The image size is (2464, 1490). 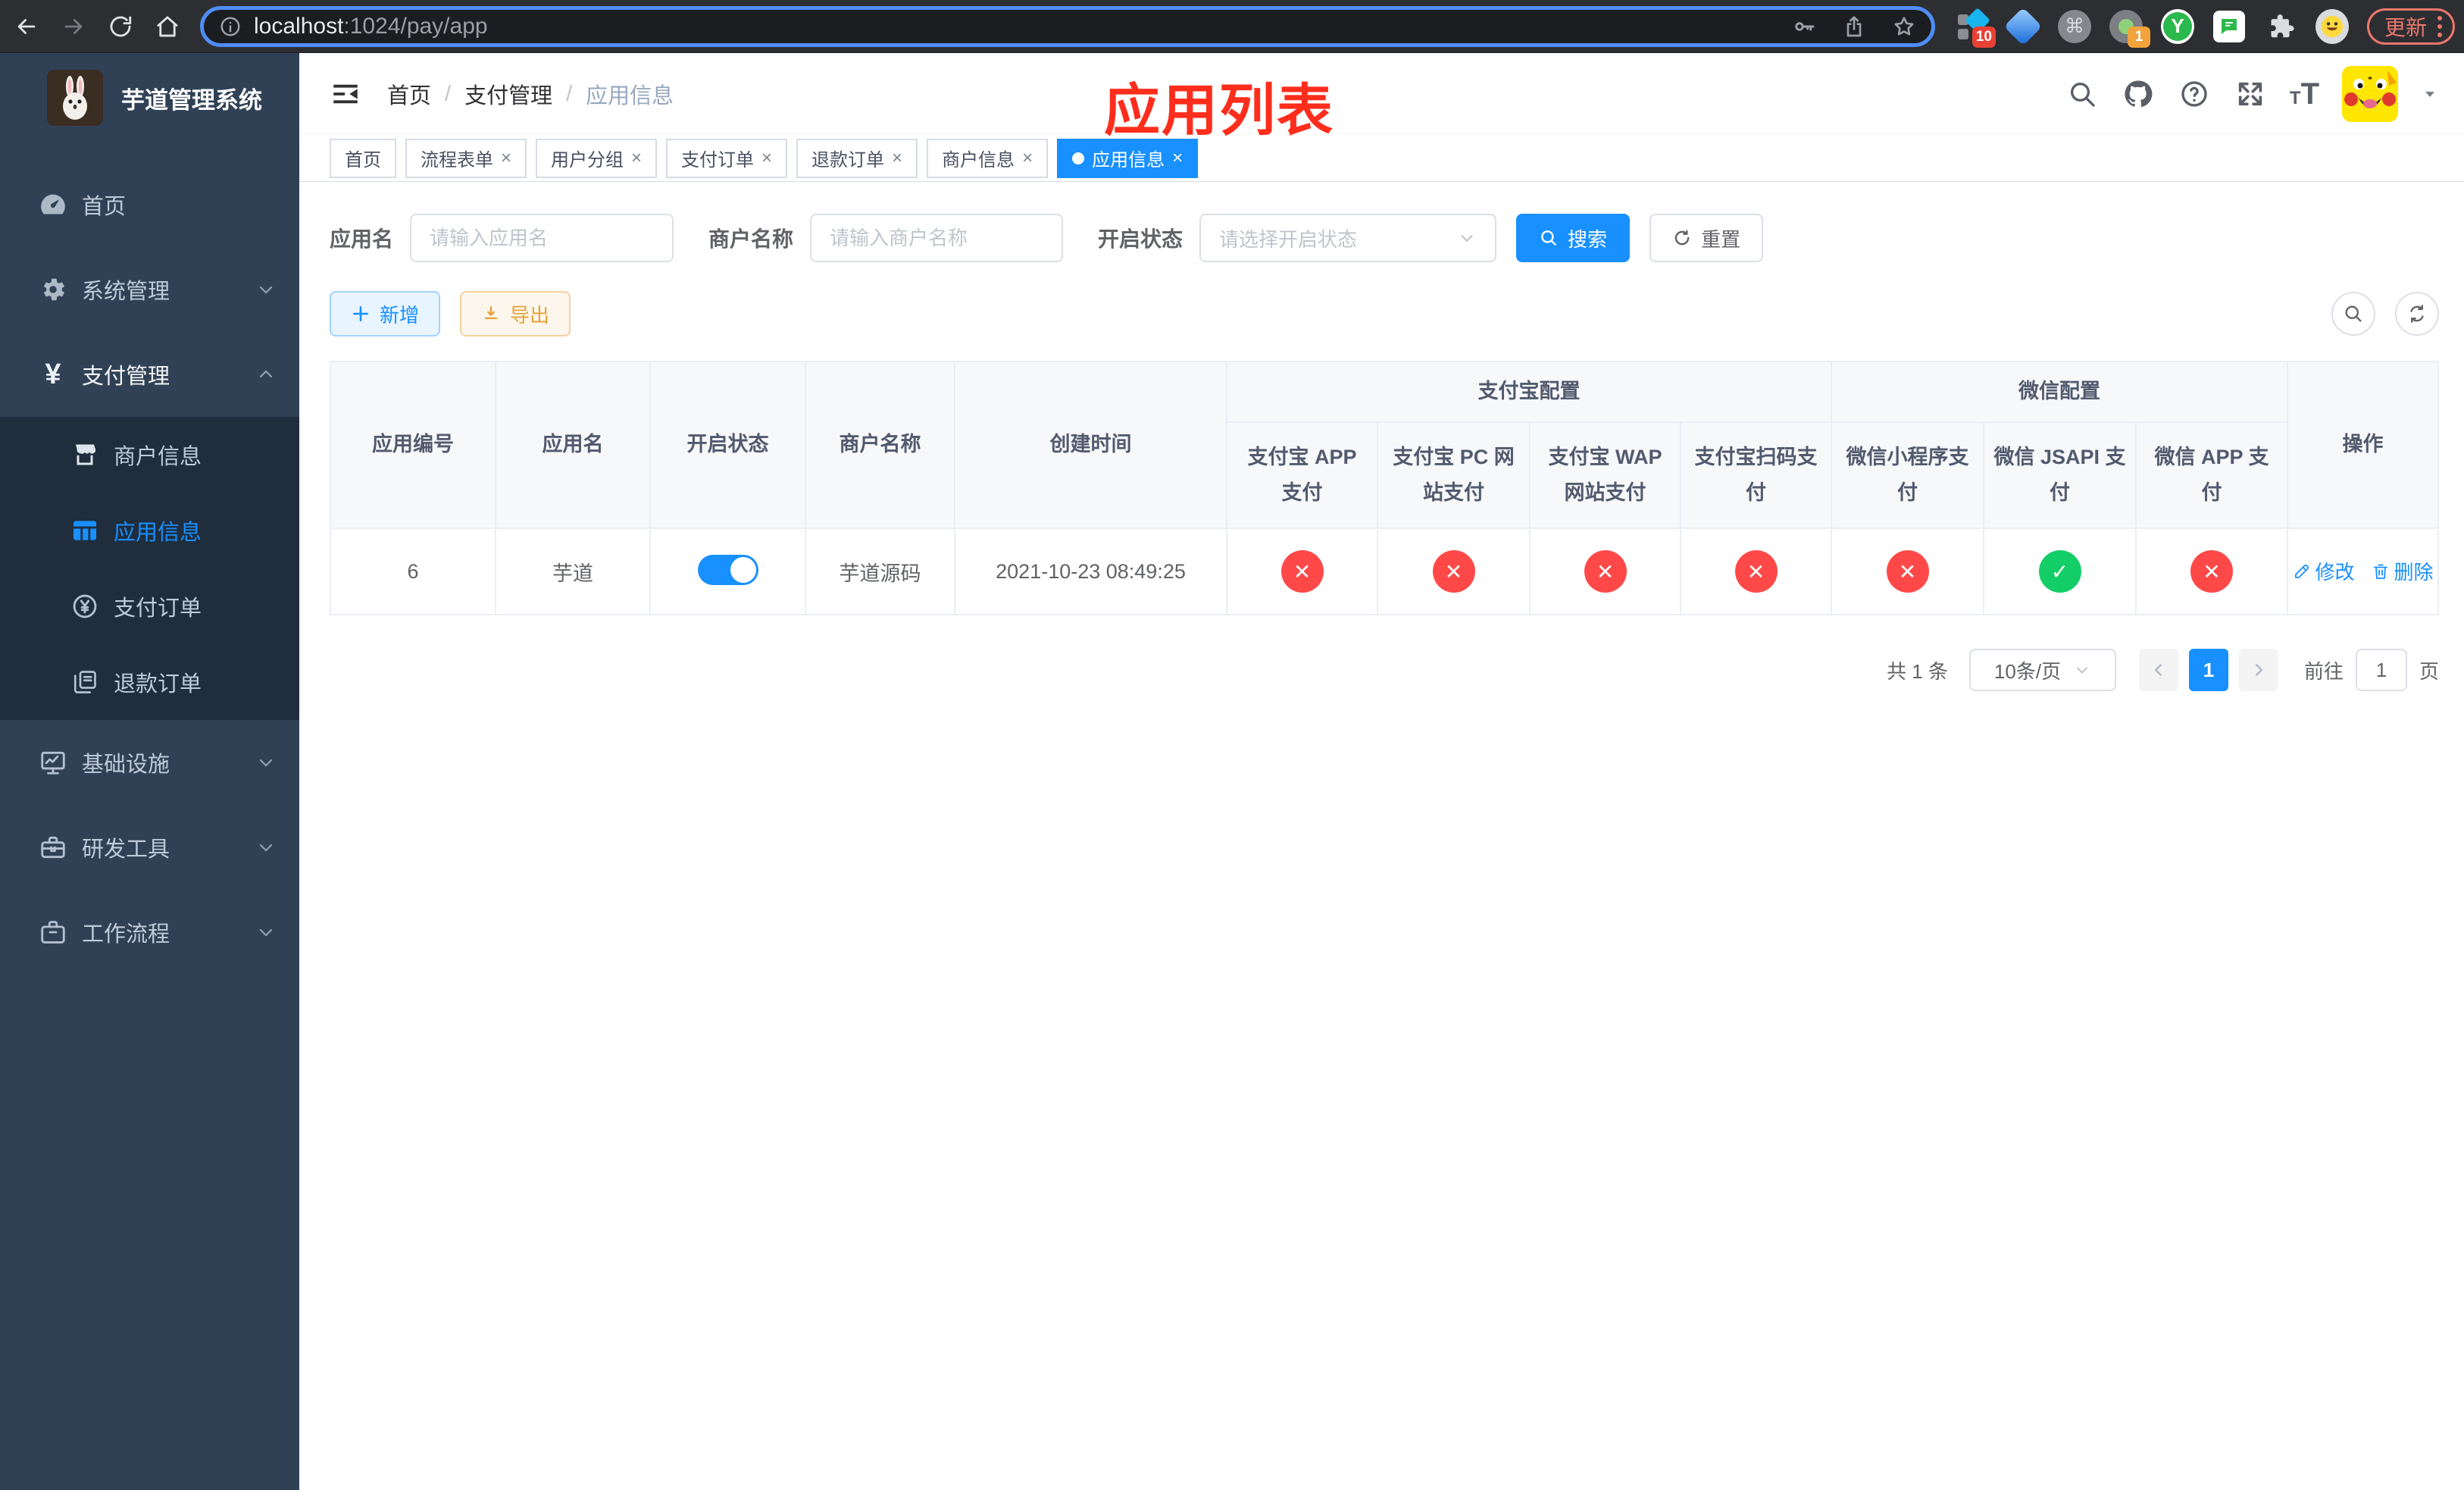 I want to click on password-key-icon, so click(x=1804, y=27).